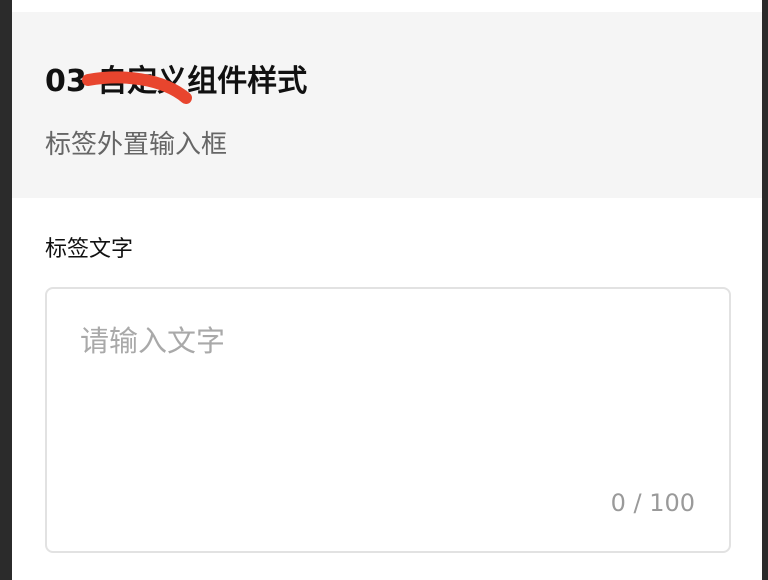 Image resolution: width=768 pixels, height=580 pixels. What do you see at coordinates (652, 503) in the screenshot?
I see `character-counter: 0 / 100` at bounding box center [652, 503].